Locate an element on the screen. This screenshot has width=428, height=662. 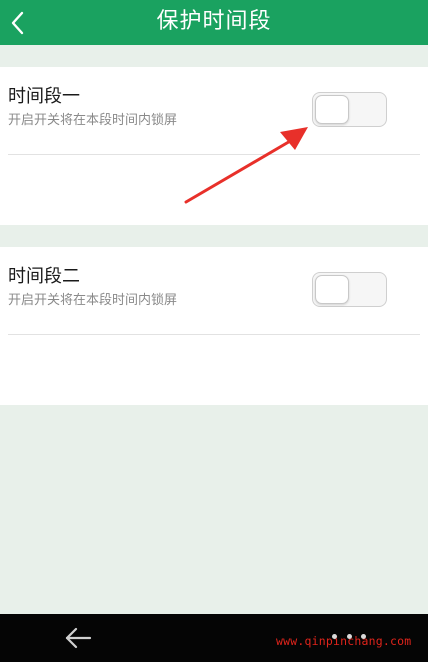
time-slot-2-description: 开启开关将在本段时间内锁屏 is located at coordinates (93, 300).